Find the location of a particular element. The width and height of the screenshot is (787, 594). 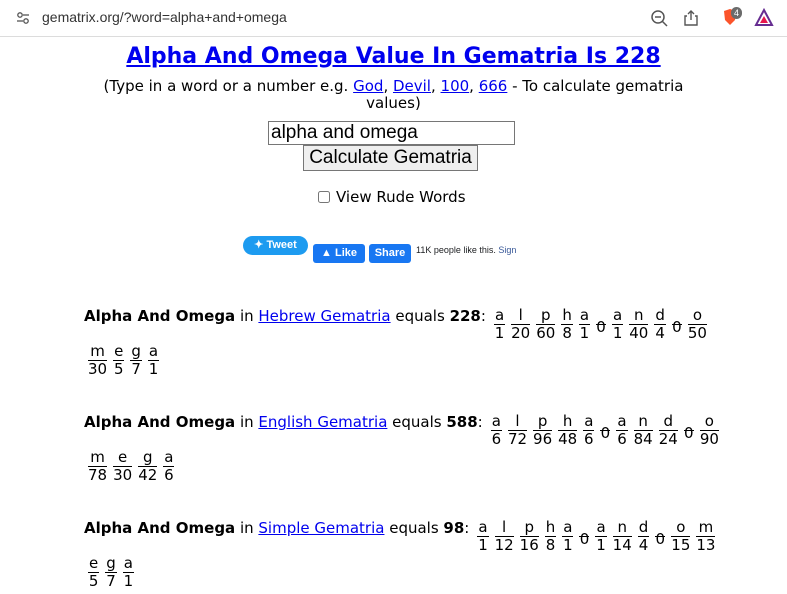

letter-value: 30 is located at coordinates (98, 369).